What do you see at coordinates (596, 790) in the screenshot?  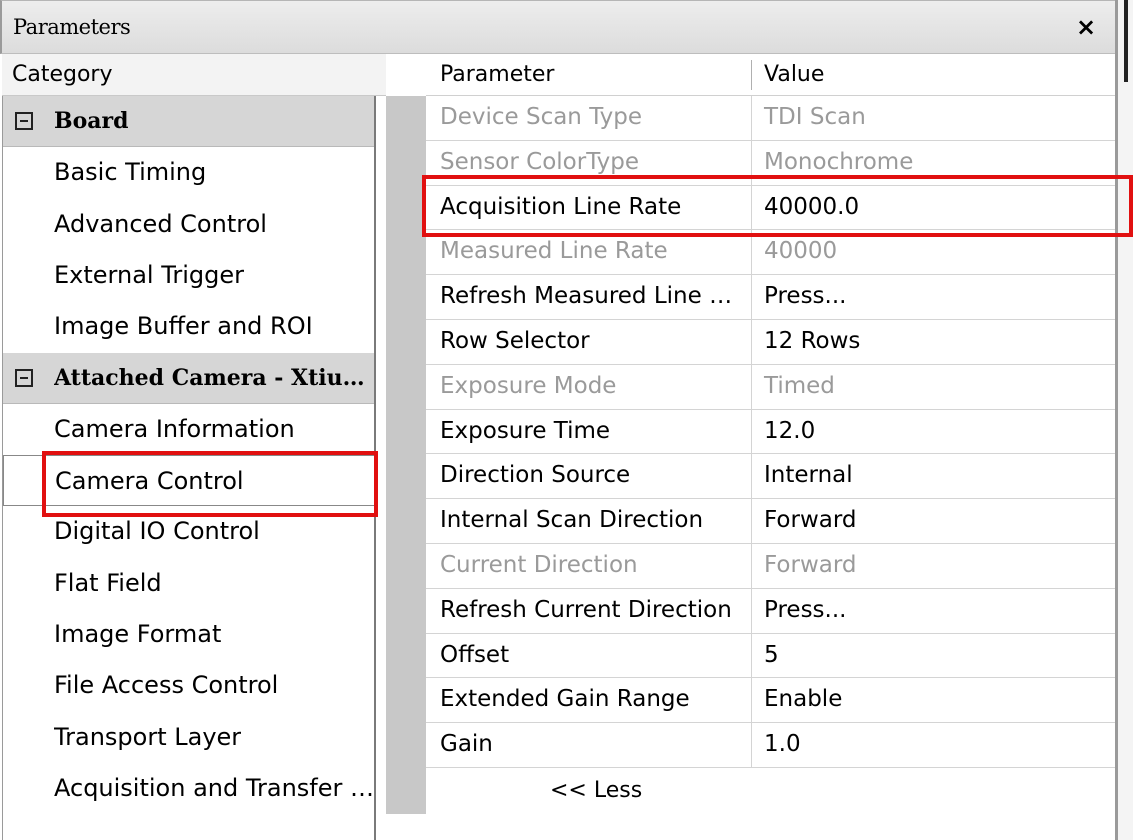 I see `less-button: << Less` at bounding box center [596, 790].